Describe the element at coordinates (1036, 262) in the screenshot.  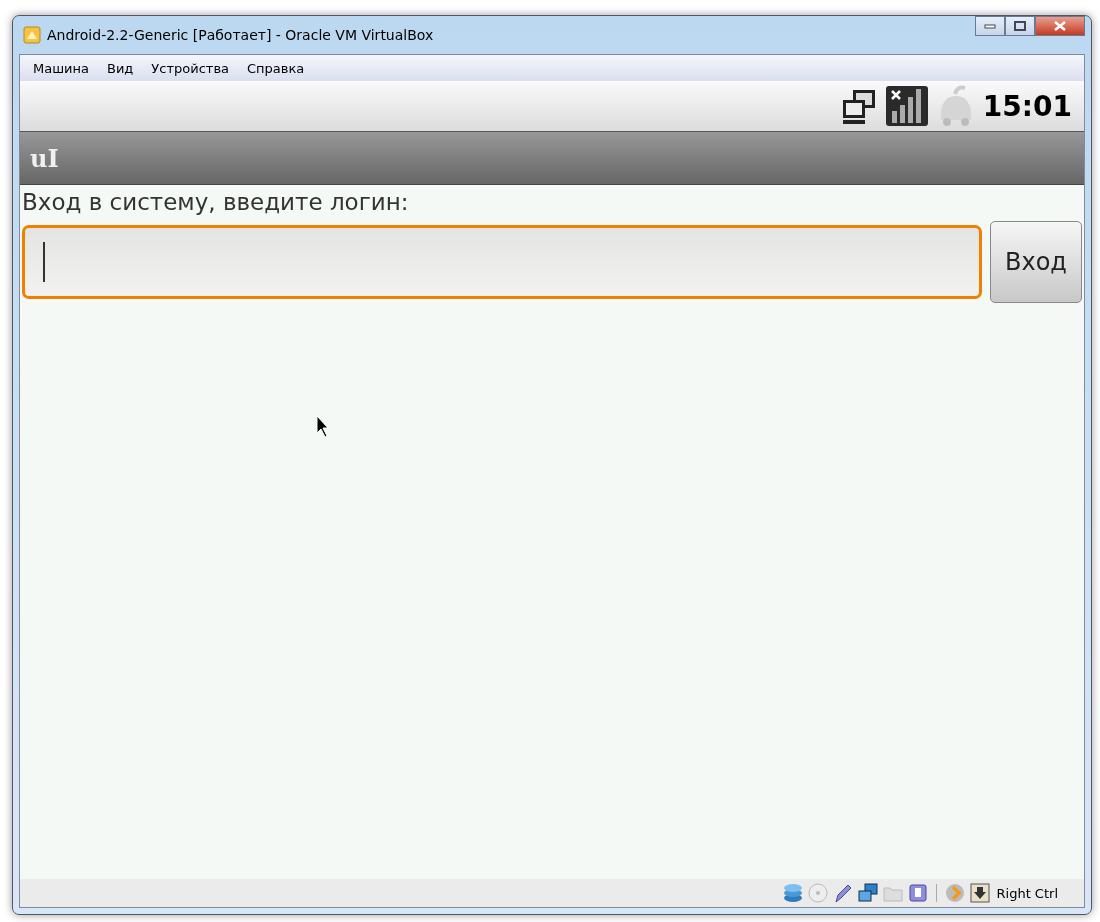
I see `login-button: Вход` at that location.